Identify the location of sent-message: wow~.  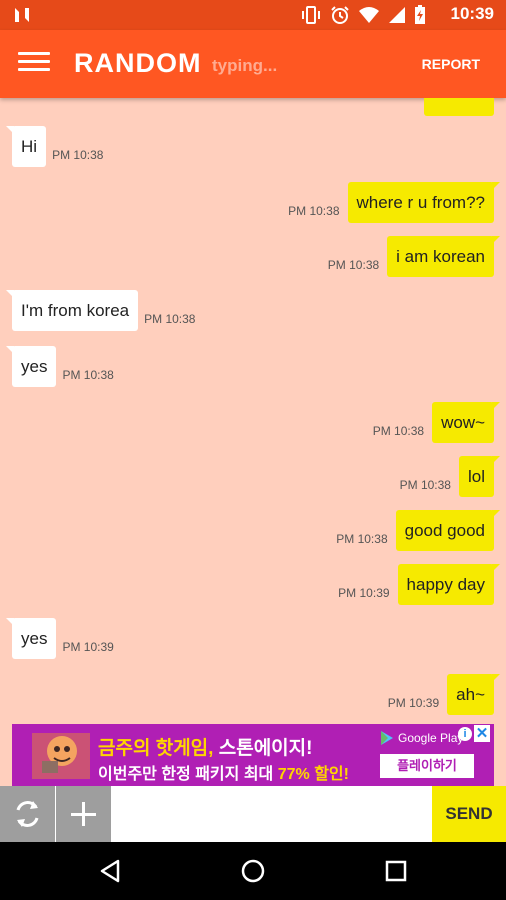
(466, 422).